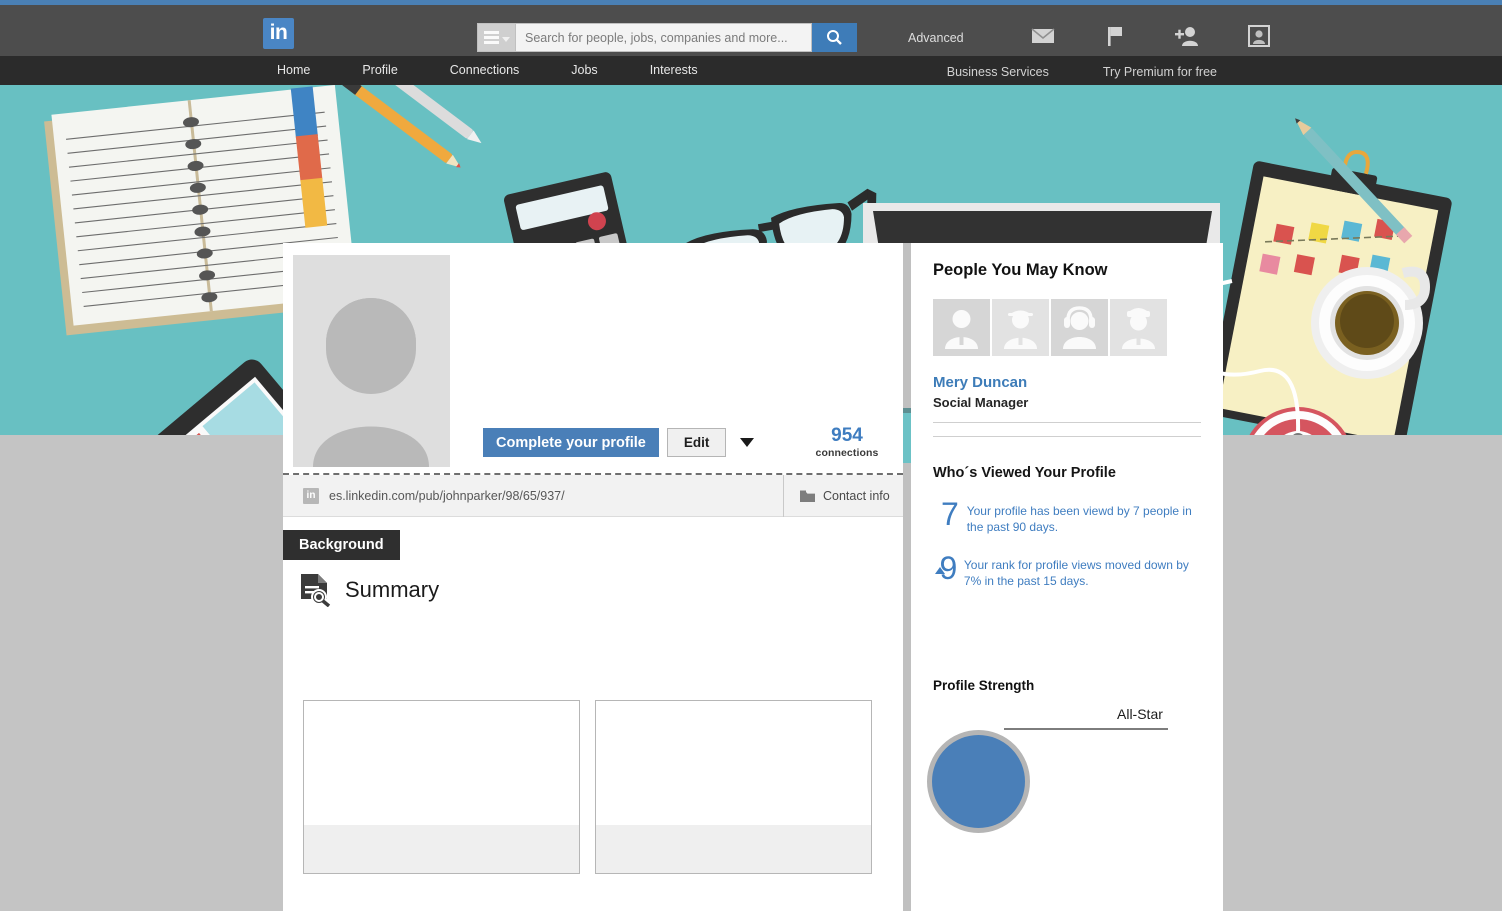  Describe the element at coordinates (940, 570) in the screenshot. I see `trend-up-arrow-icon` at that location.